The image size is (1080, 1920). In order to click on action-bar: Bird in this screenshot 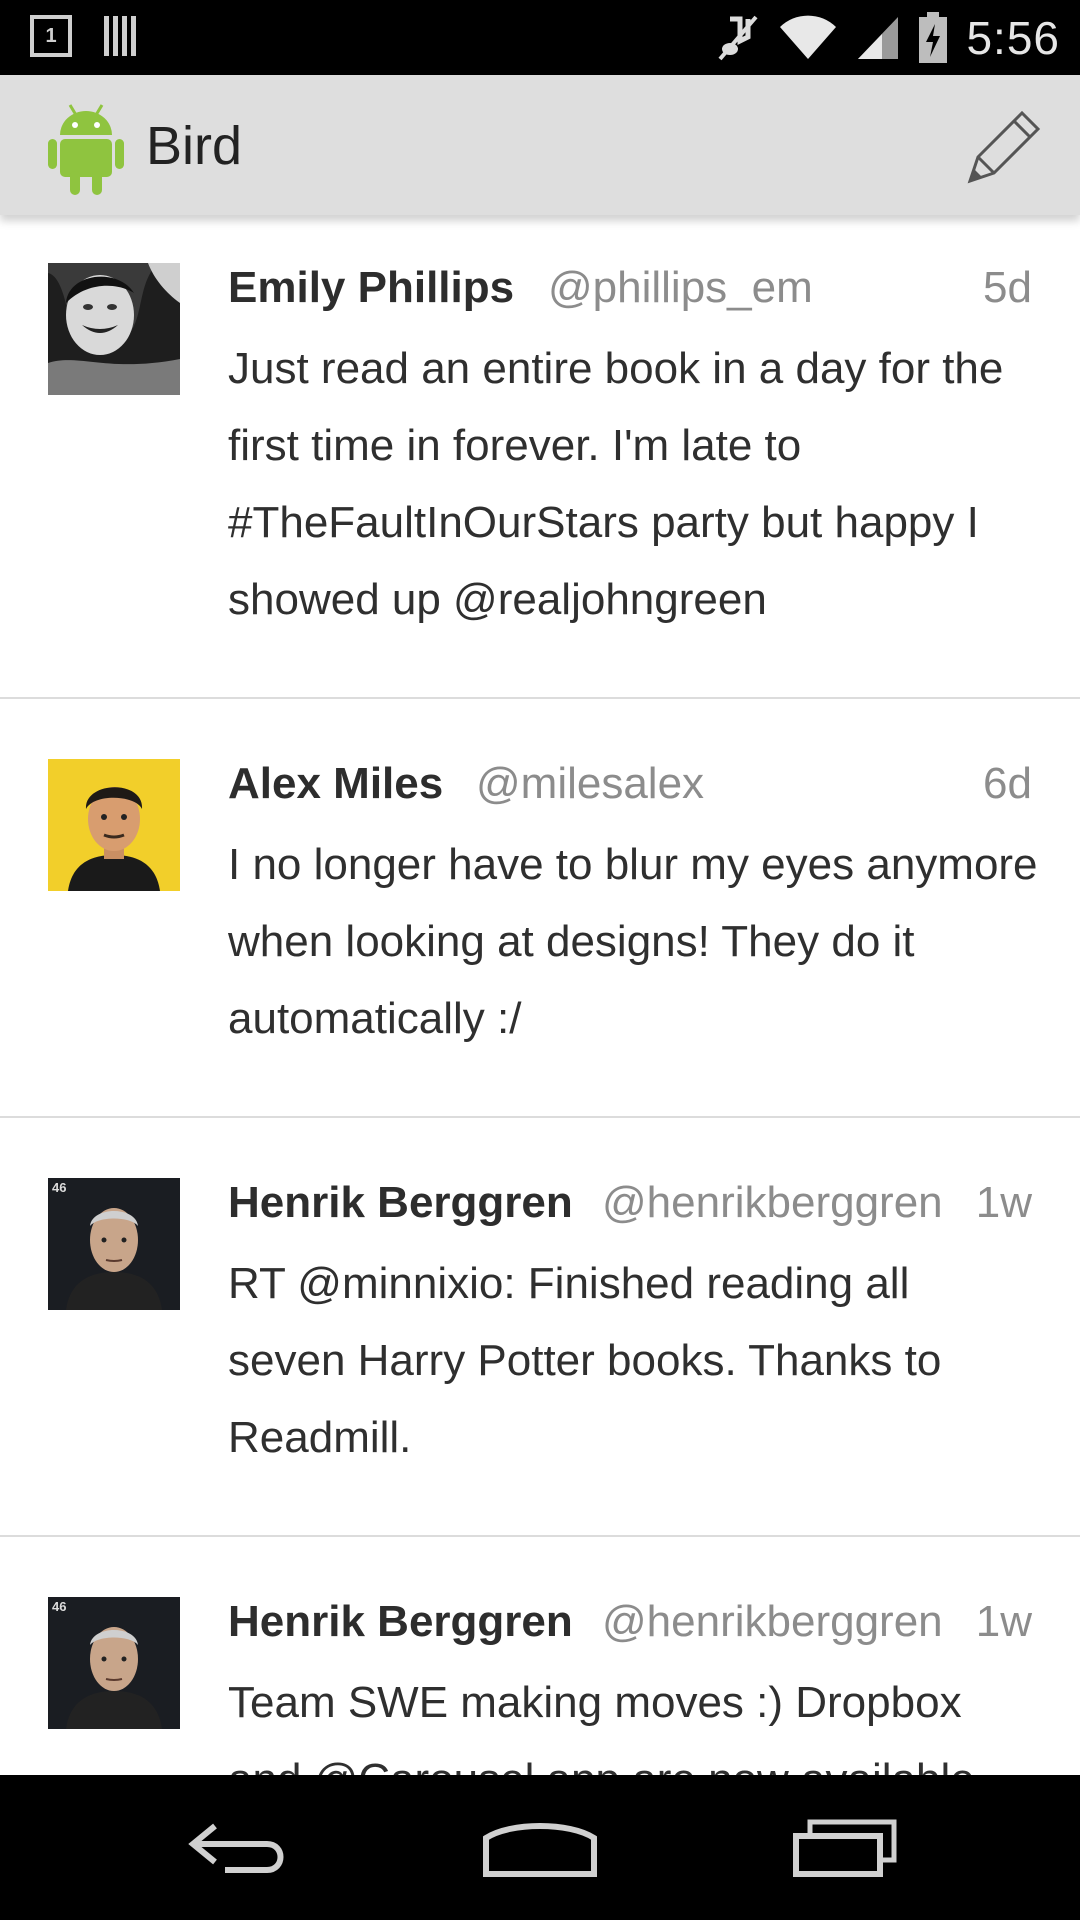, I will do `click(540, 145)`.